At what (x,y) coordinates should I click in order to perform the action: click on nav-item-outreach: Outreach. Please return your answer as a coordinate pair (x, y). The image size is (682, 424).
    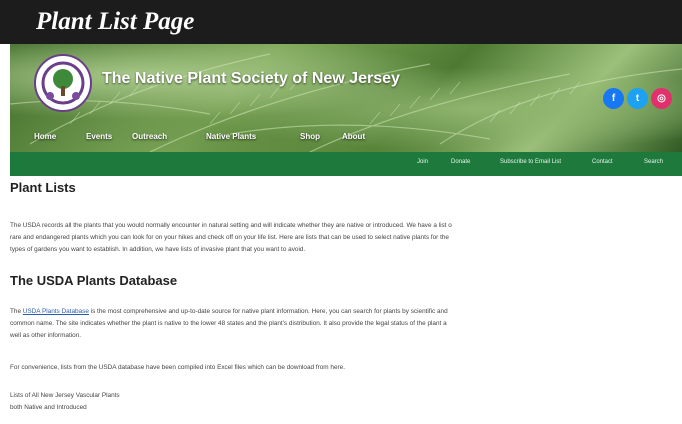
    Looking at the image, I should click on (149, 136).